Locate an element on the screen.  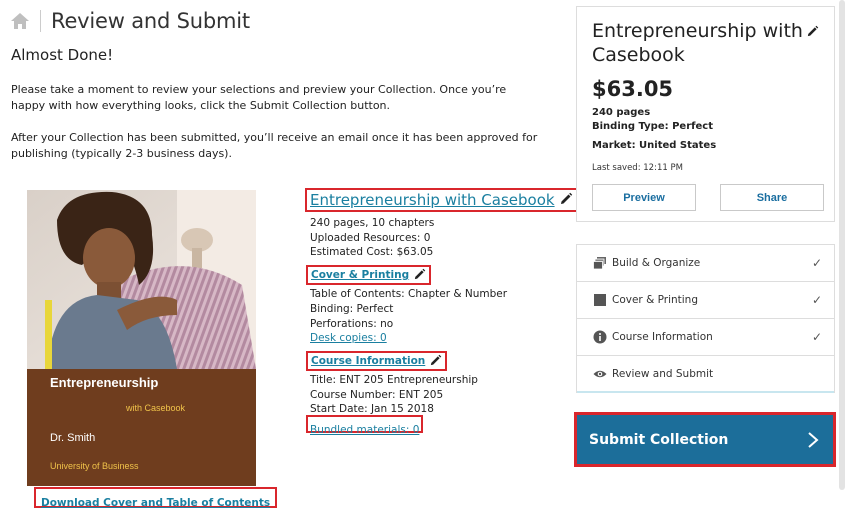
step-label: Cover & Printing is located at coordinates (655, 300).